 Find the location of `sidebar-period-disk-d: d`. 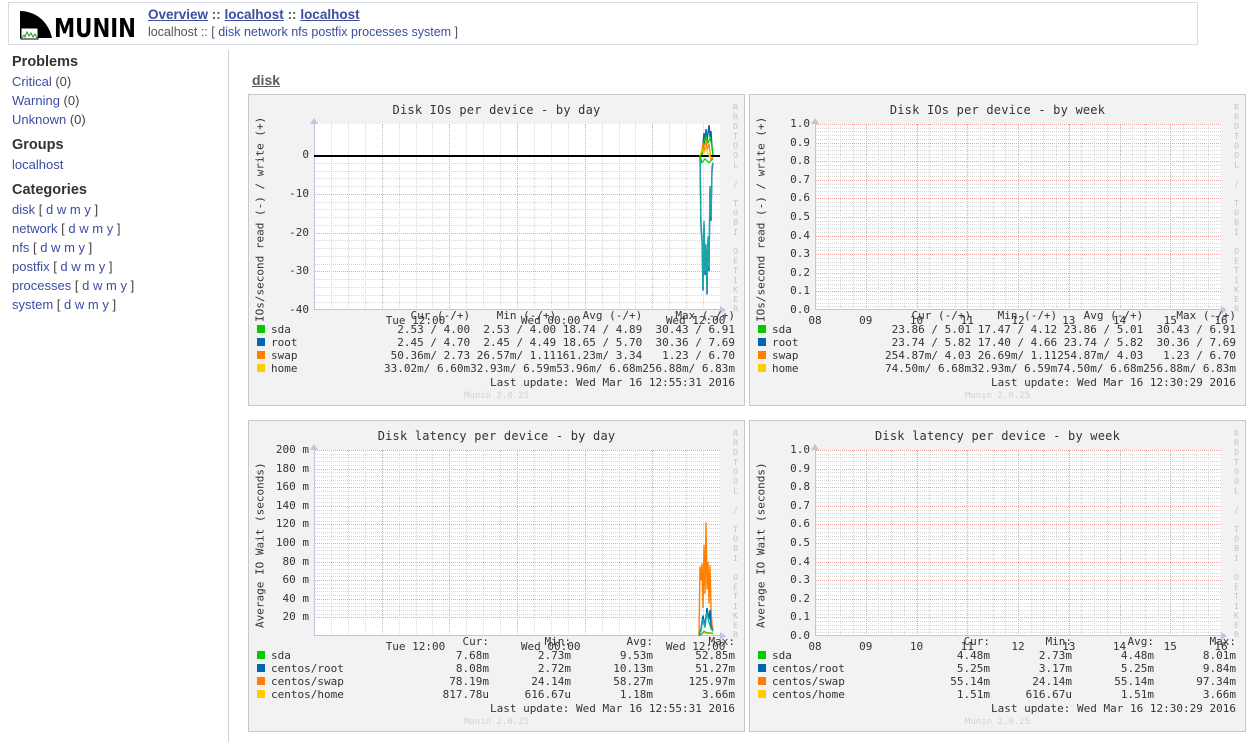

sidebar-period-disk-d: d is located at coordinates (49, 209).